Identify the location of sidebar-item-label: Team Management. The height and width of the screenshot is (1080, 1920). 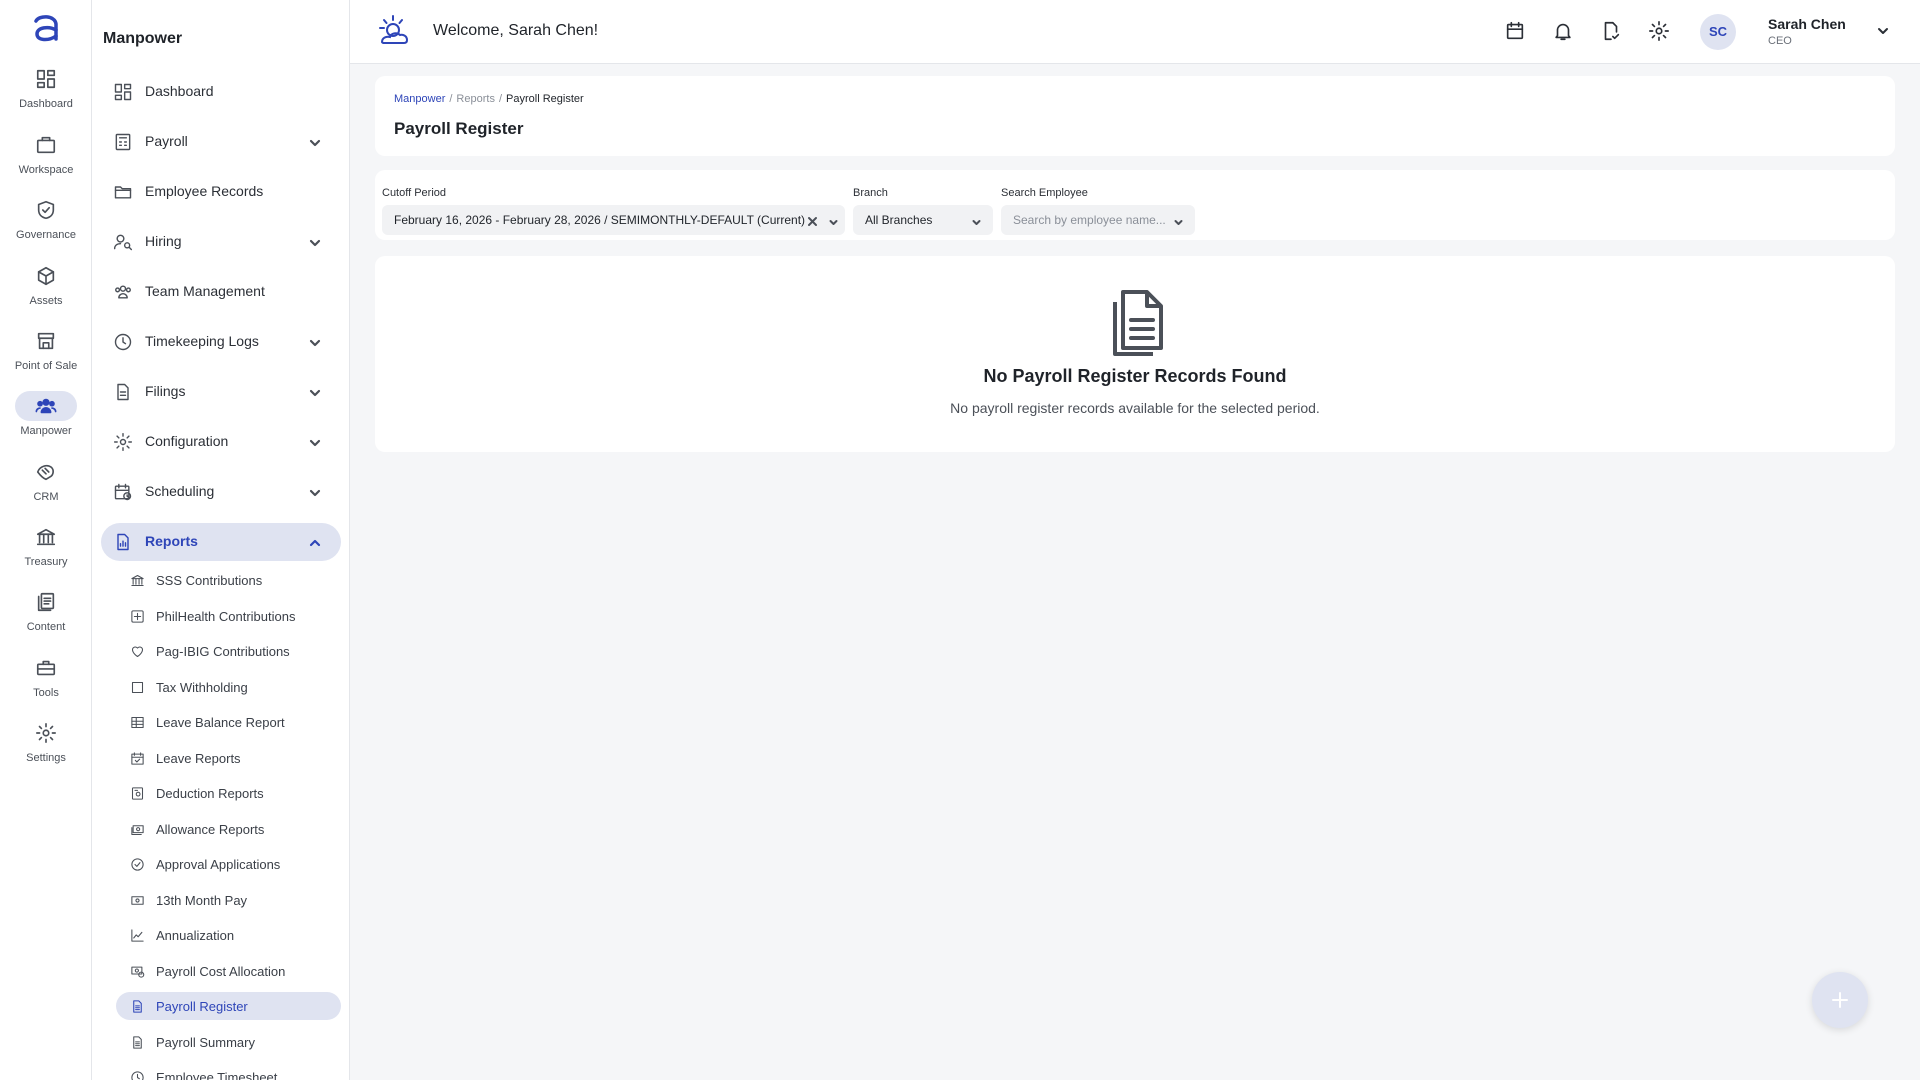
(205, 291).